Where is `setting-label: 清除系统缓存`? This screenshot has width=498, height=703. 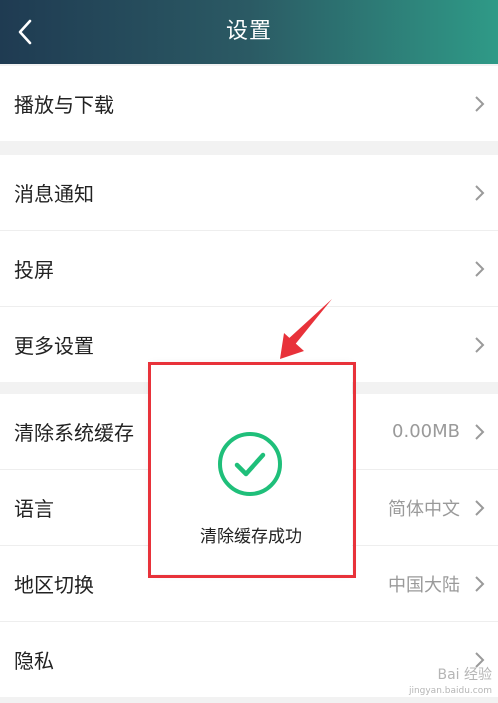
setting-label: 清除系统缓存 is located at coordinates (74, 433).